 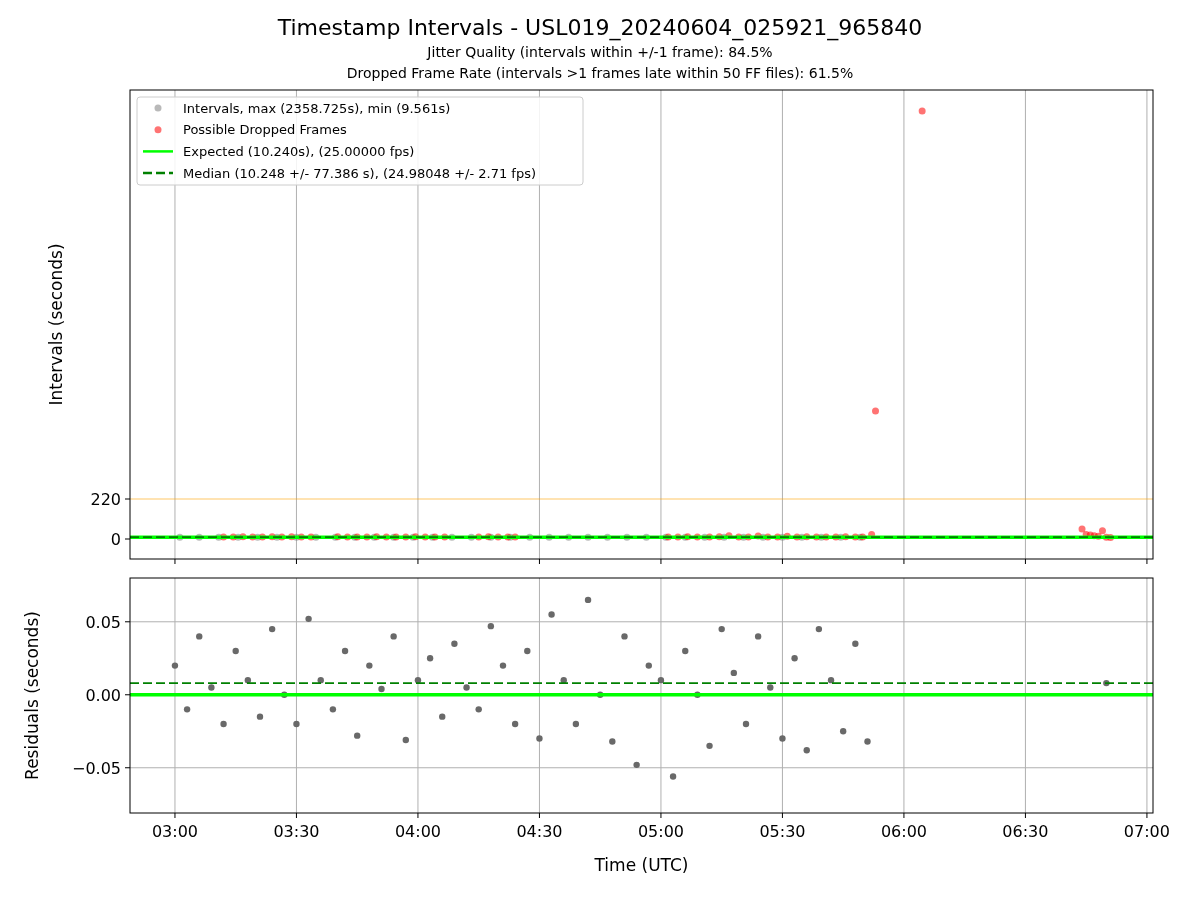 What do you see at coordinates (903, 831) in the screenshot?
I see `x-tick-label: 06:00` at bounding box center [903, 831].